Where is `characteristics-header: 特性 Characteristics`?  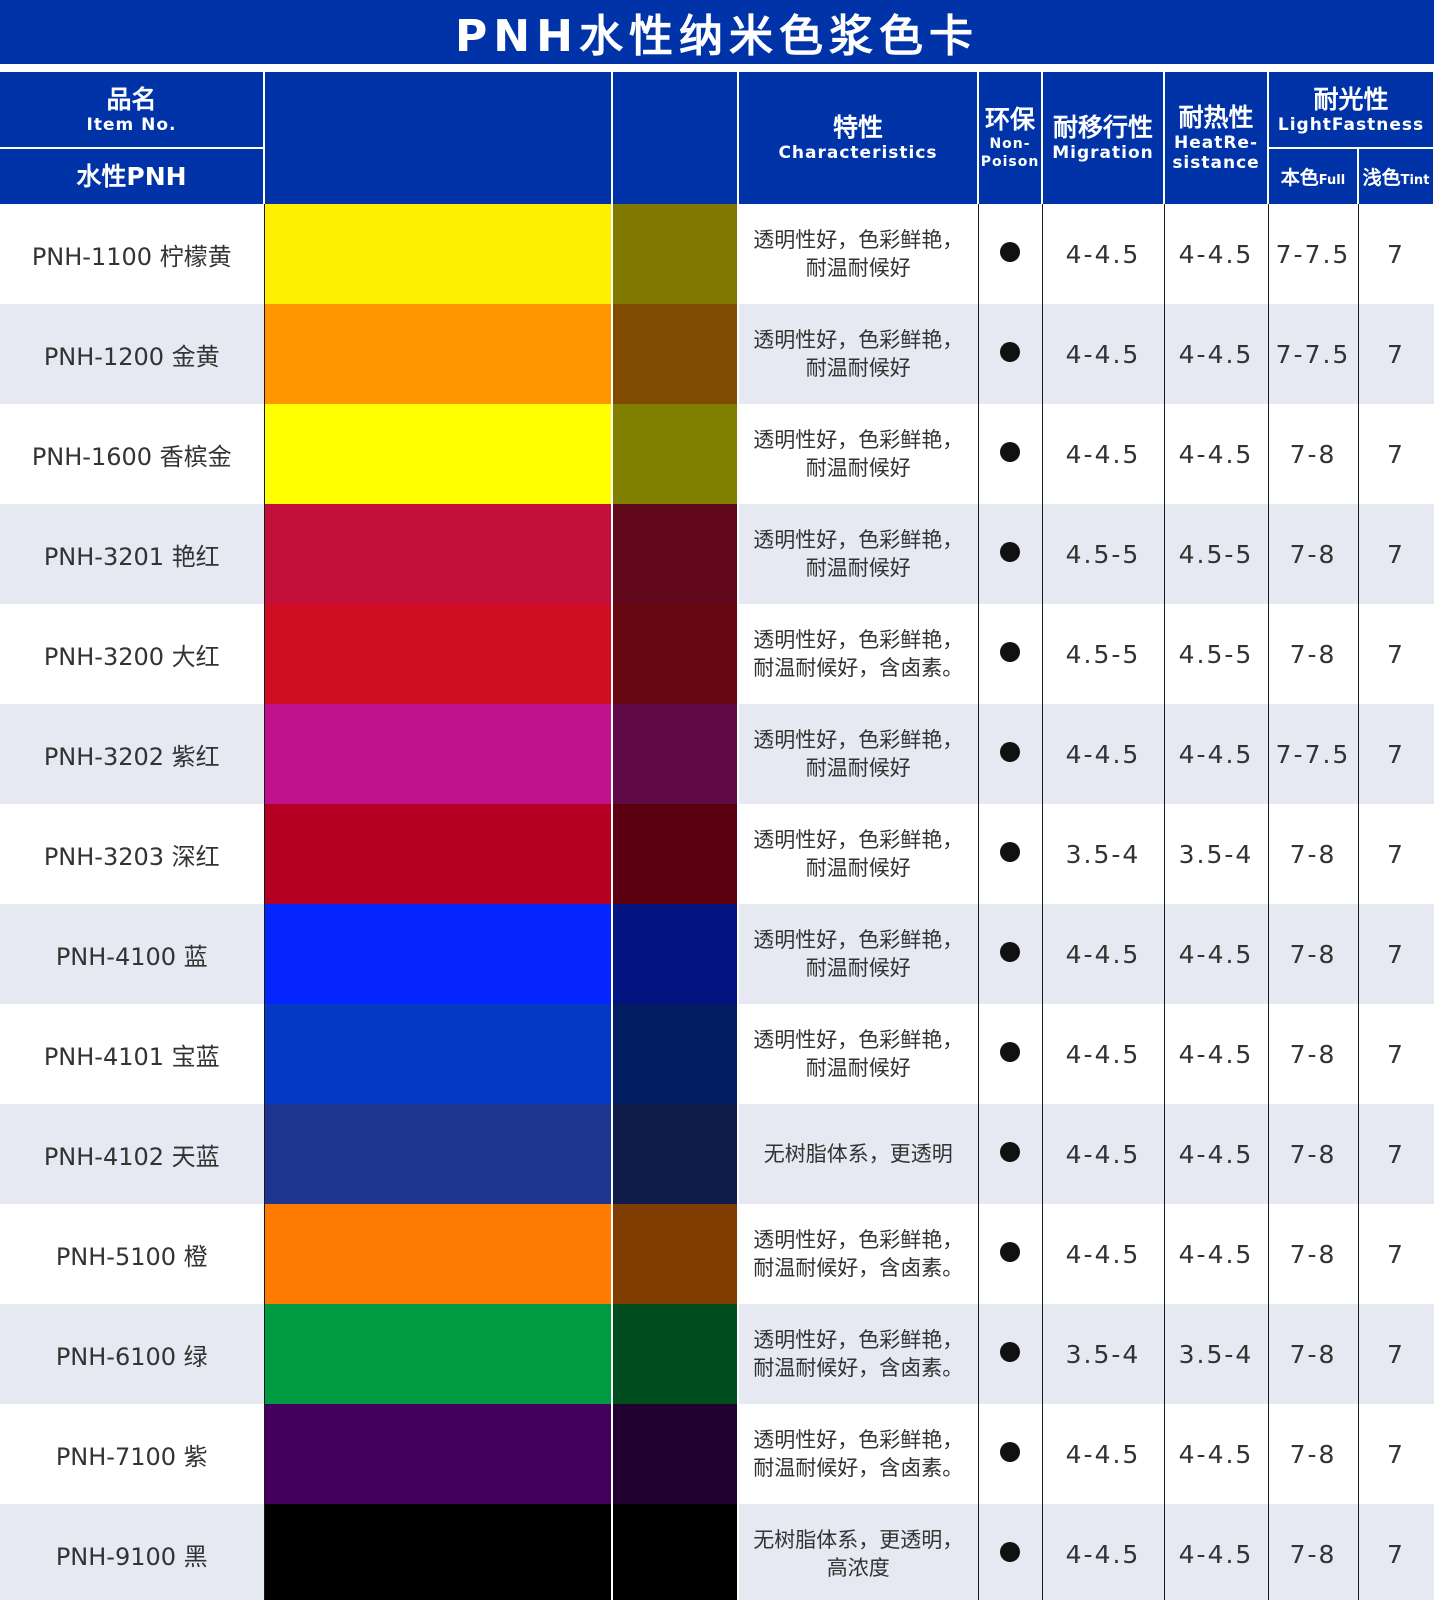
characteristics-header: 特性 Characteristics is located at coordinates (858, 138).